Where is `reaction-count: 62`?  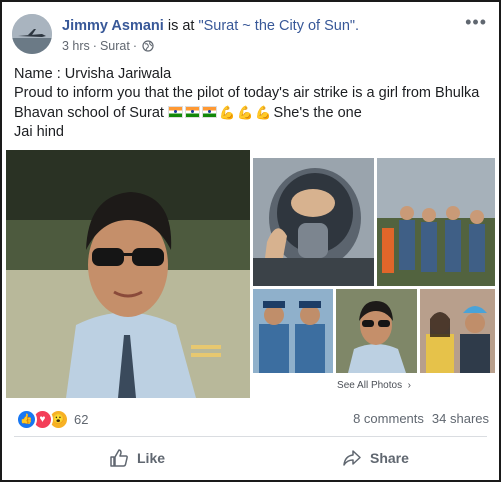
reaction-count: 62 is located at coordinates (81, 419).